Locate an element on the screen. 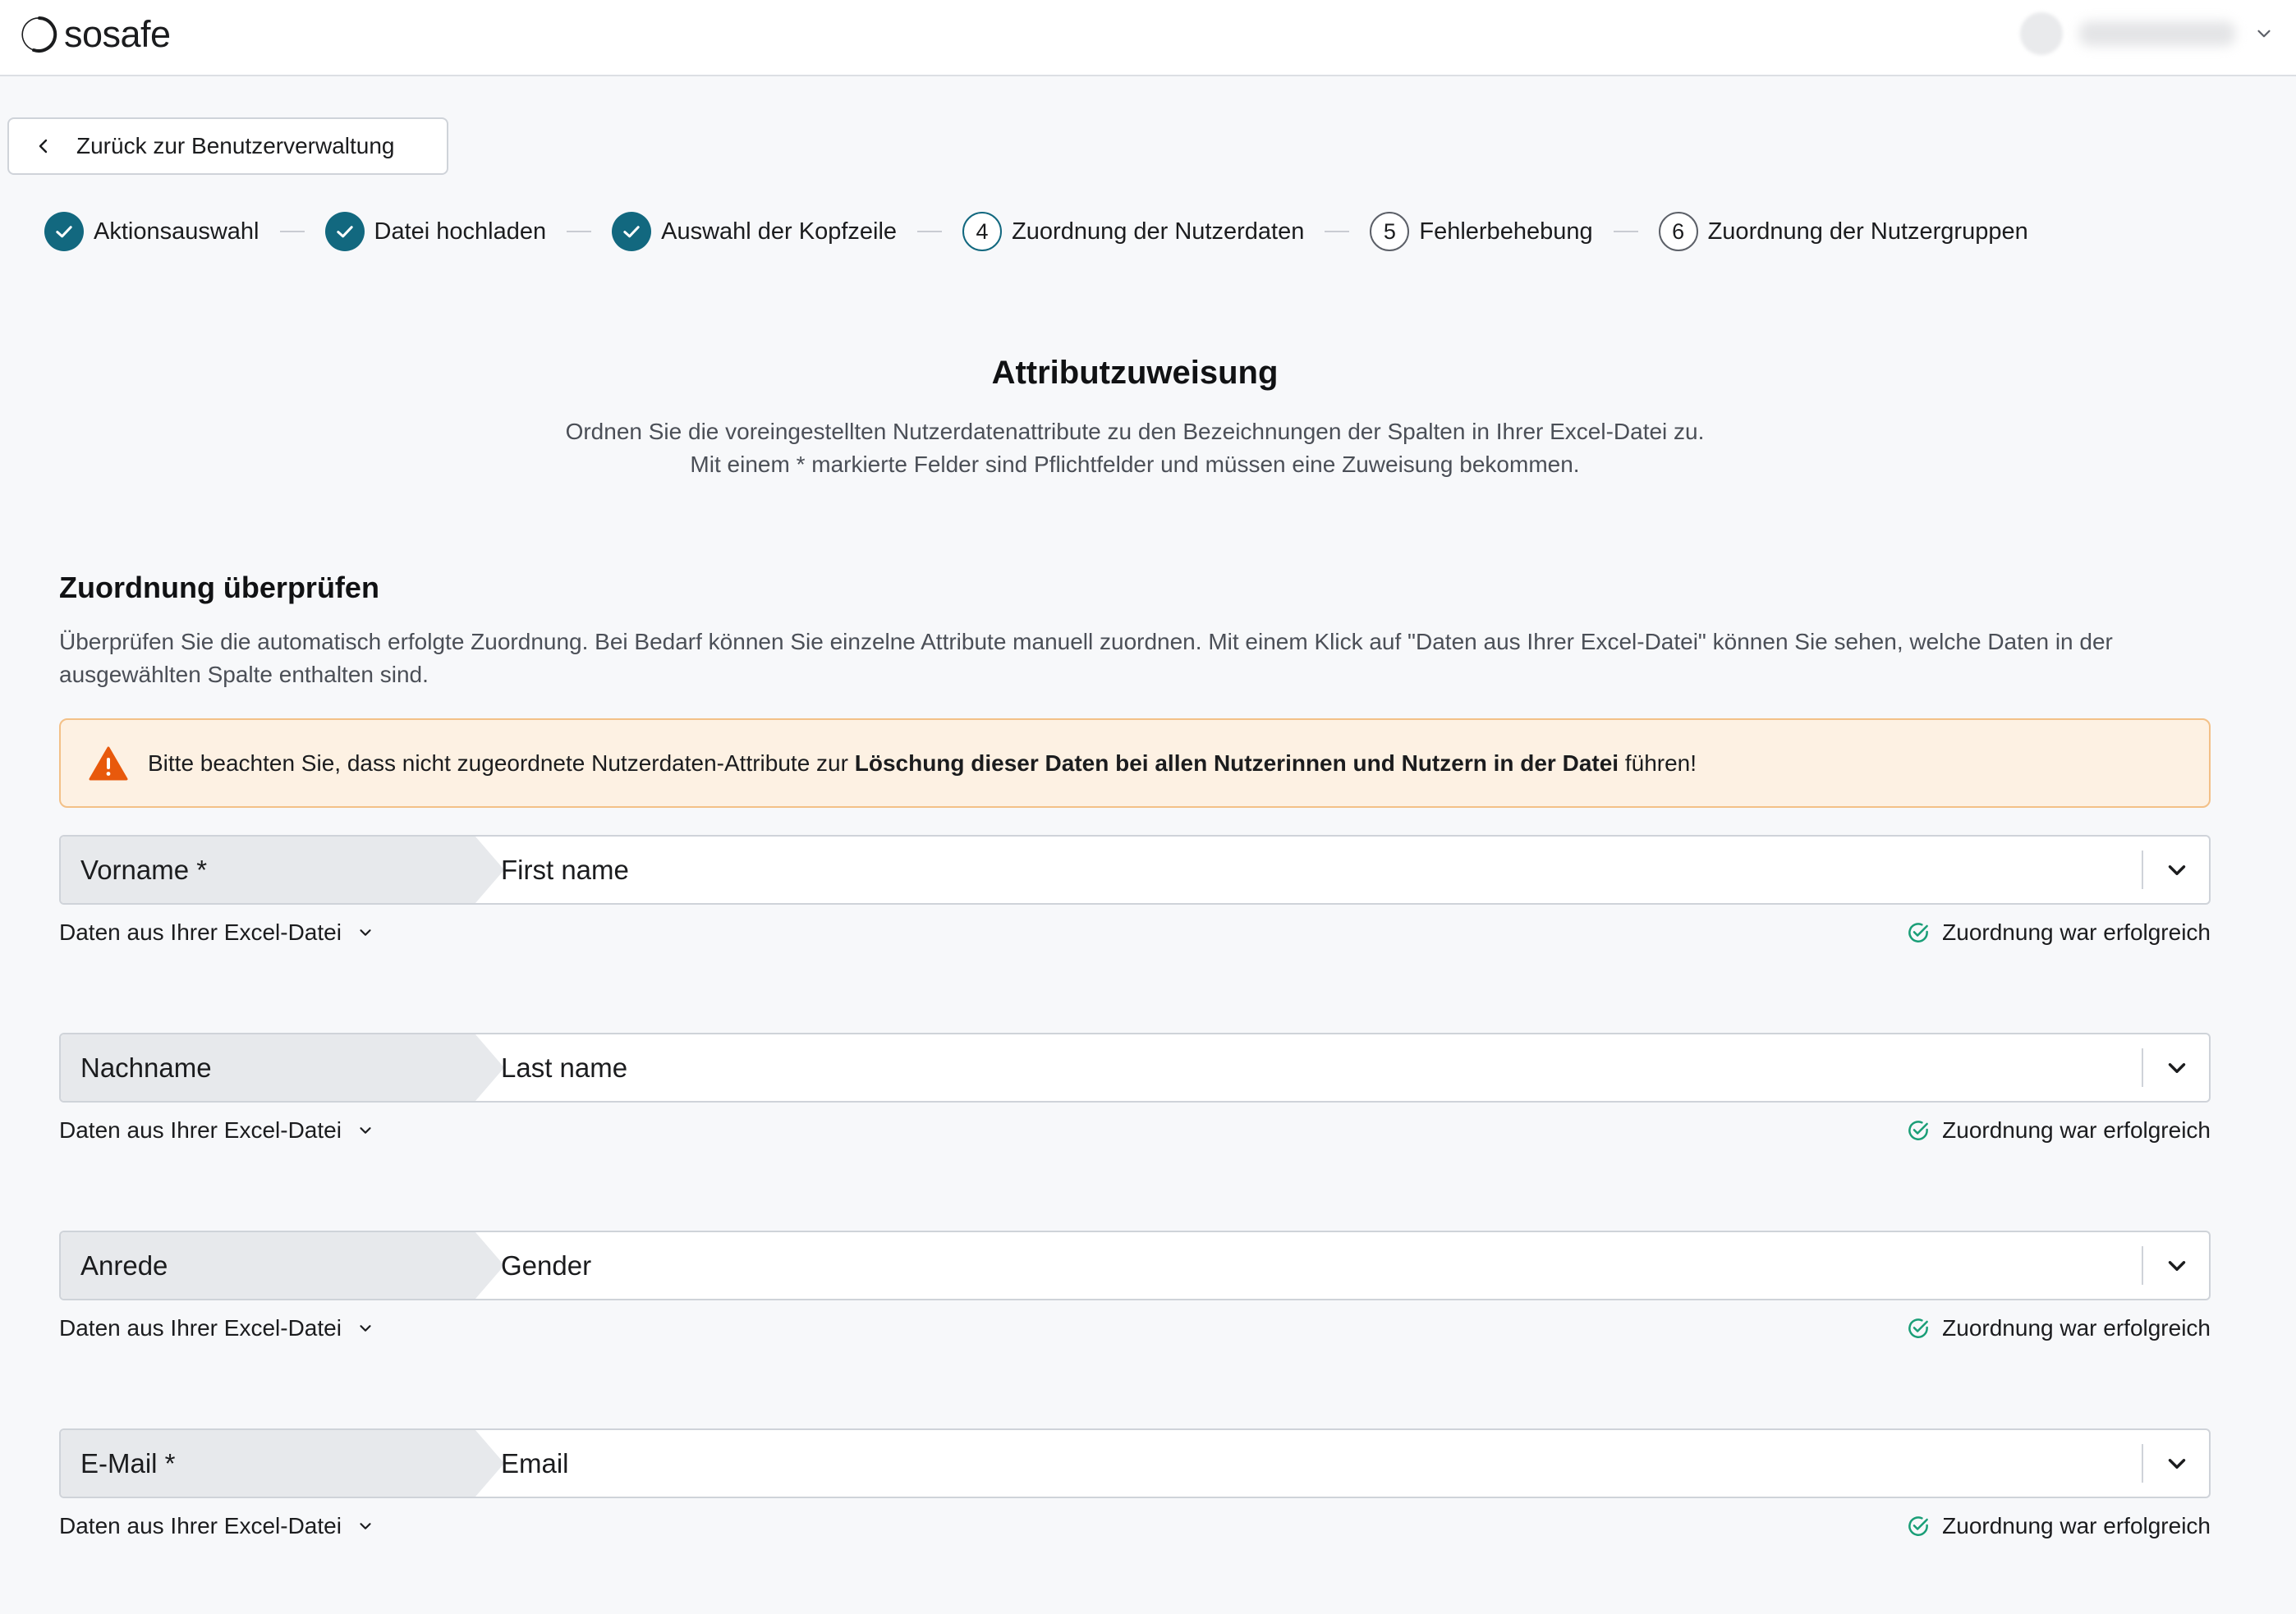 This screenshot has height=1614, width=2296. column-select-last-name: Nachname Last name is located at coordinates (1135, 1068).